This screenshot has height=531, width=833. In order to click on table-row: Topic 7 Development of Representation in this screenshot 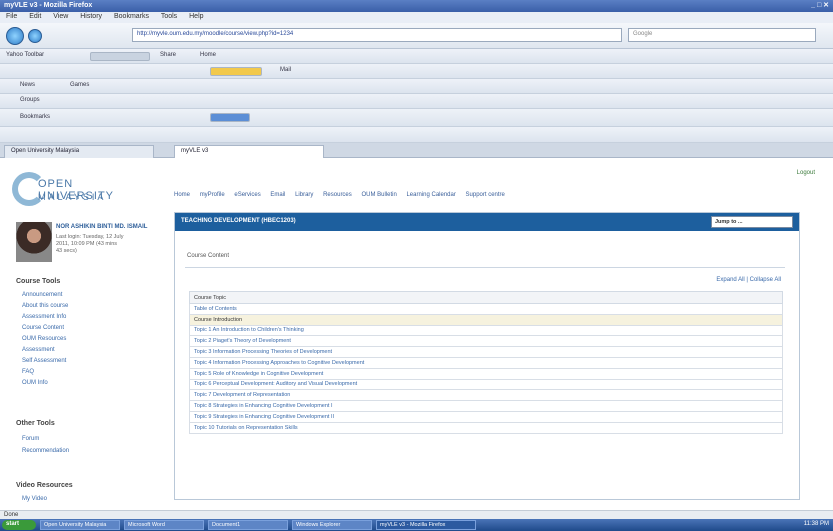, I will do `click(486, 395)`.